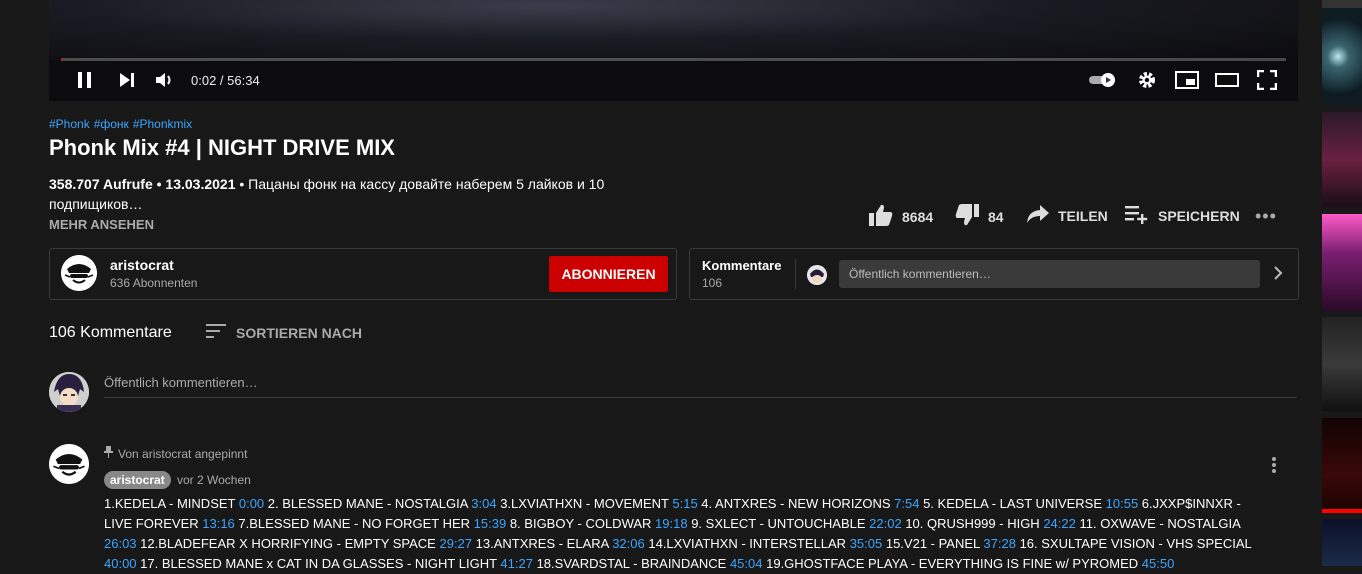  Describe the element at coordinates (110, 332) in the screenshot. I see `comment-count-heading: 106 Kommentare` at that location.